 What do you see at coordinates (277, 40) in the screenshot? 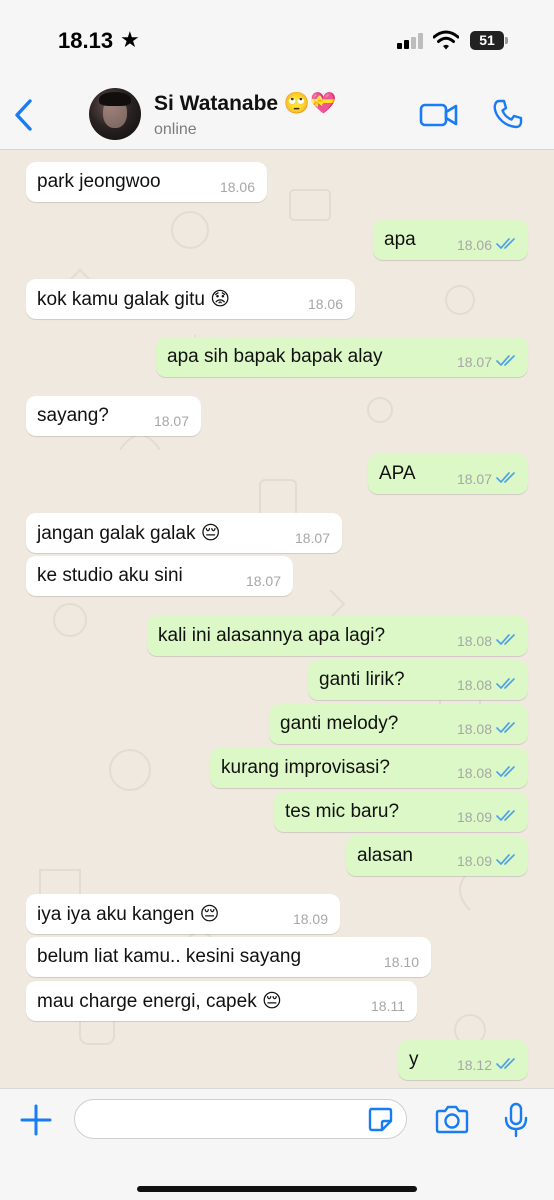
I see `status-bar: 18.13 ★ 51` at bounding box center [277, 40].